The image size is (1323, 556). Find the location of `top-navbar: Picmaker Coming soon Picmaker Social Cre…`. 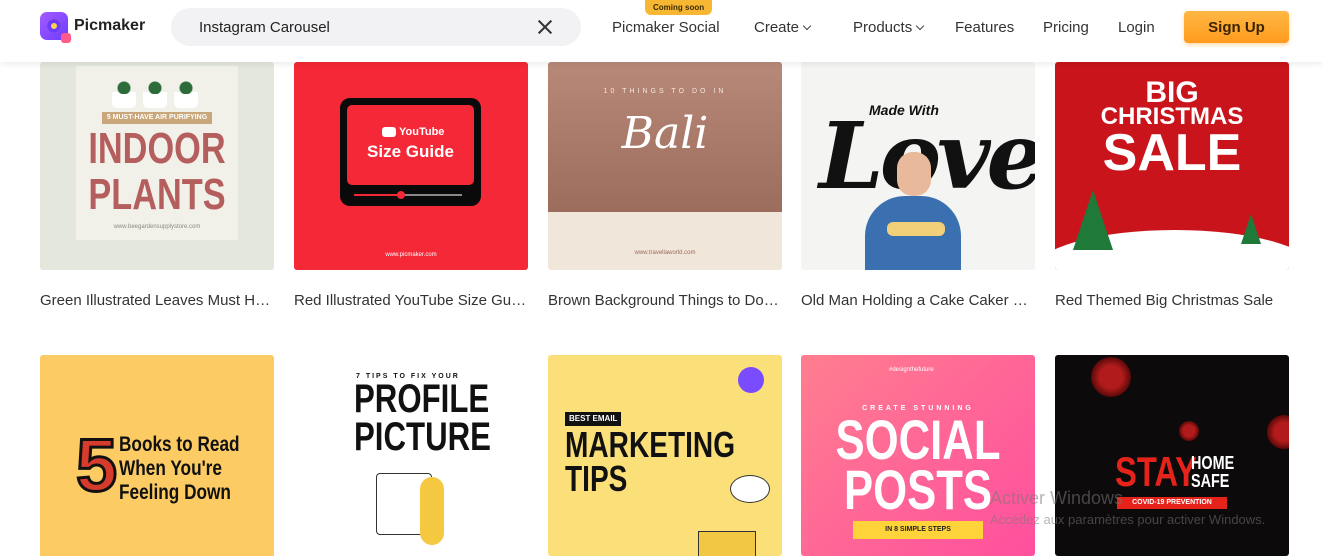

top-navbar: Picmaker Coming soon Picmaker Social Cre… is located at coordinates (661, 31).